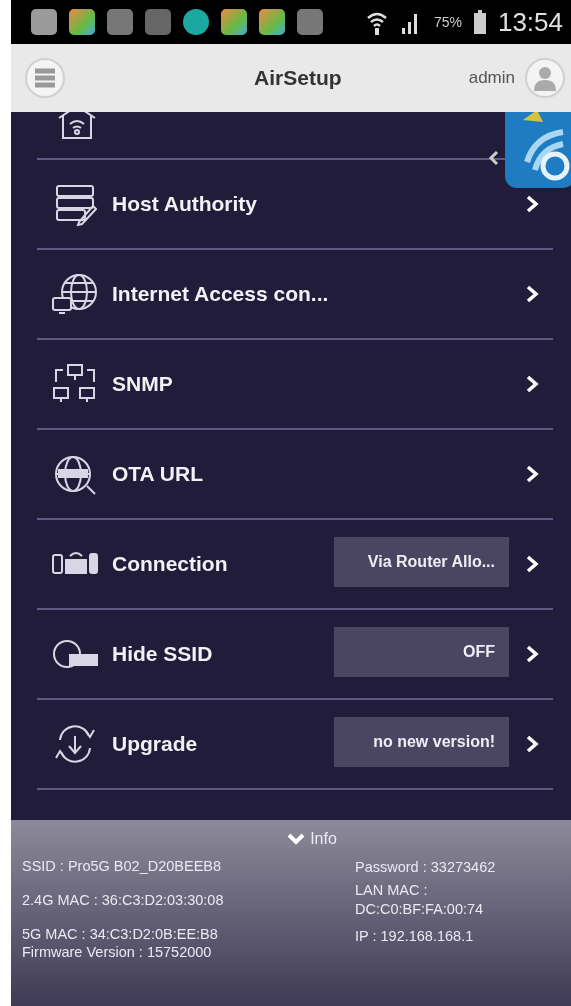  I want to click on menu-row: Hide SSID OFF, so click(295, 654).